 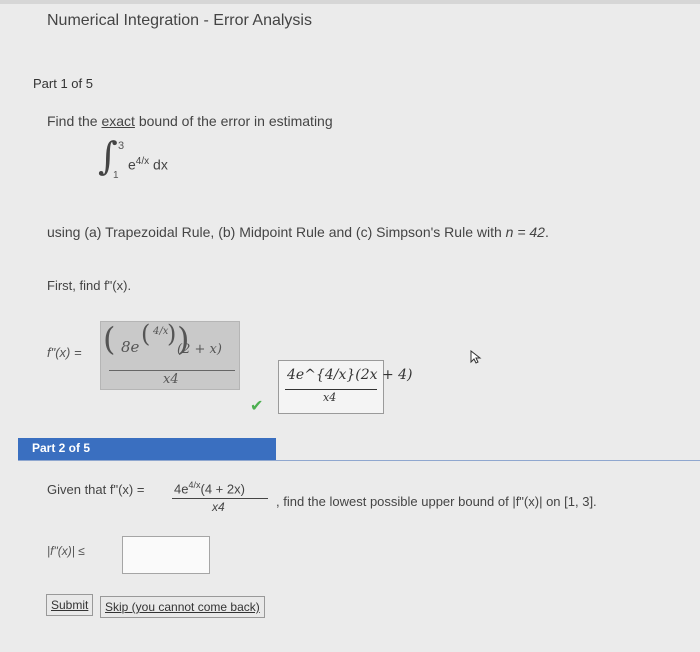 What do you see at coordinates (74, 121) in the screenshot?
I see `prompt-before: Find the` at bounding box center [74, 121].